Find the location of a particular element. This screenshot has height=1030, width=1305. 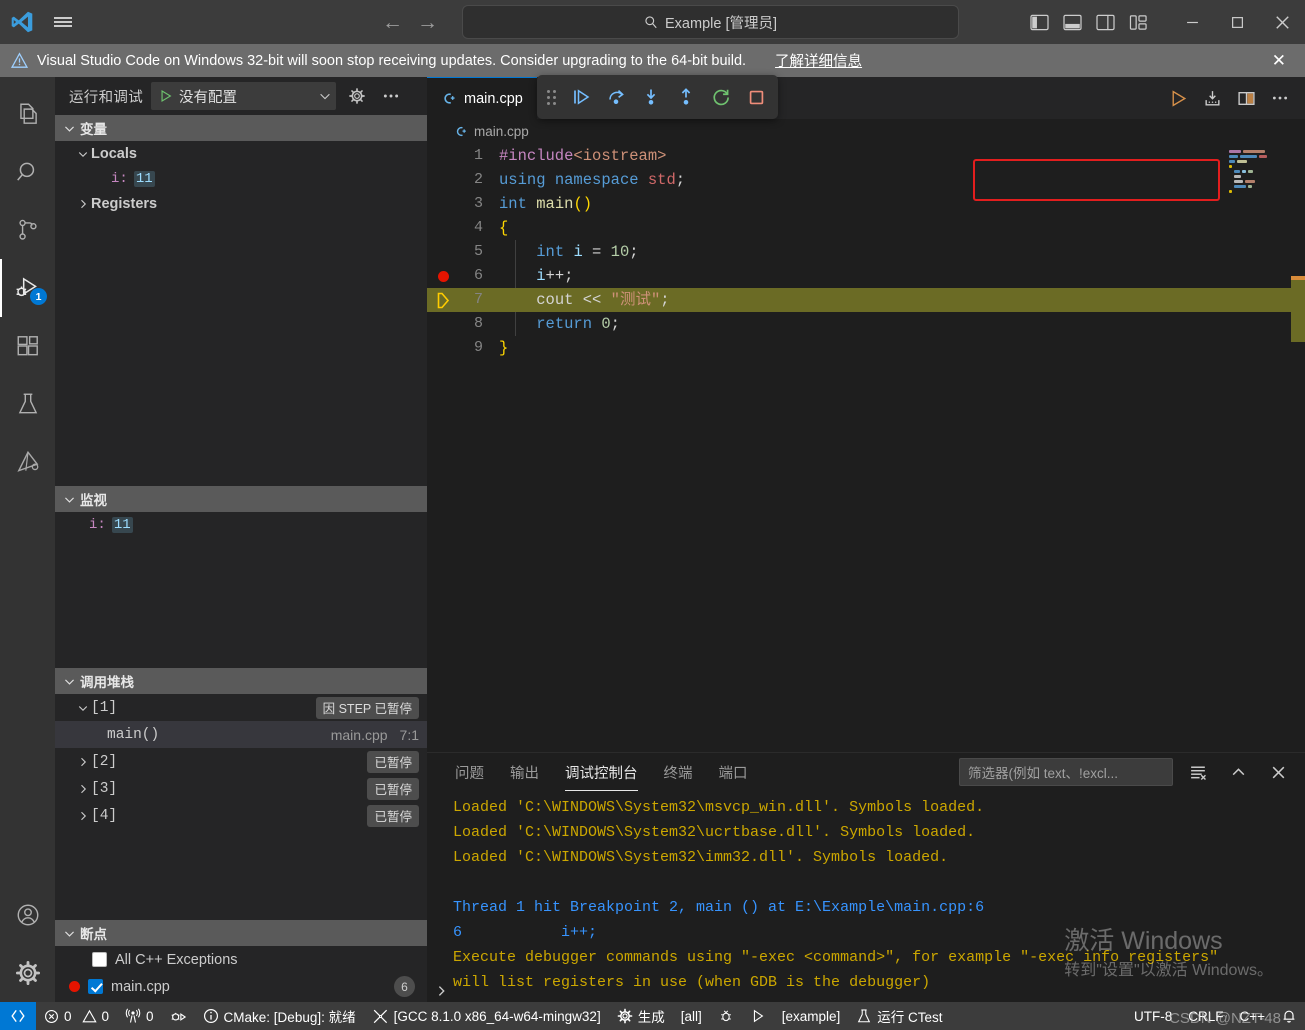

panel-tab-debug-console: 调试控制台 is located at coordinates (601, 772).